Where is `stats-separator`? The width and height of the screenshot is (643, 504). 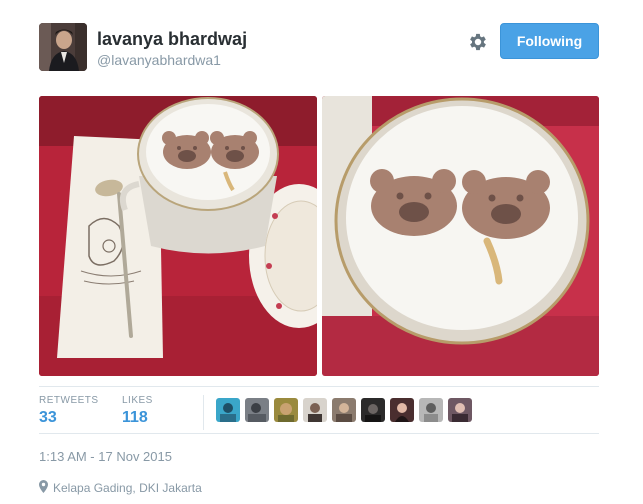
stats-separator is located at coordinates (203, 412).